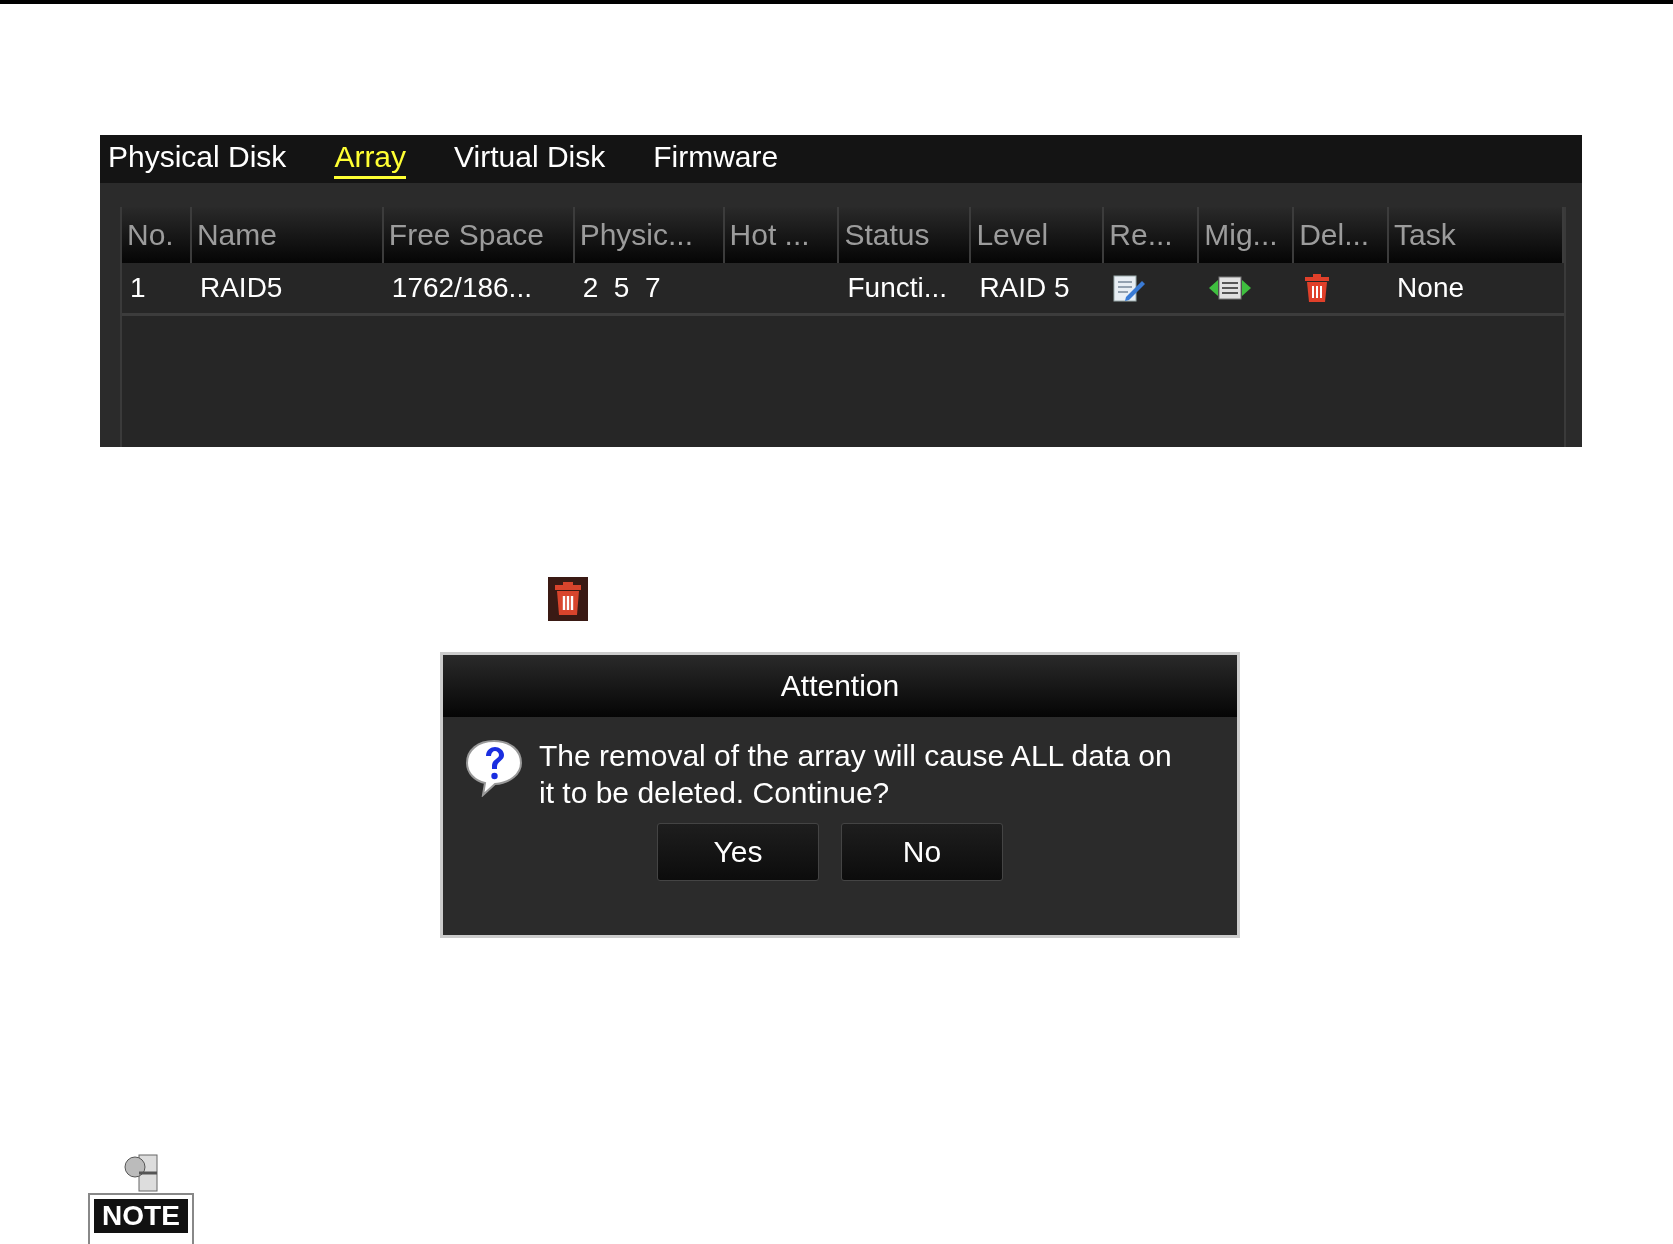  What do you see at coordinates (1476, 235) in the screenshot?
I see `column-header: Task` at bounding box center [1476, 235].